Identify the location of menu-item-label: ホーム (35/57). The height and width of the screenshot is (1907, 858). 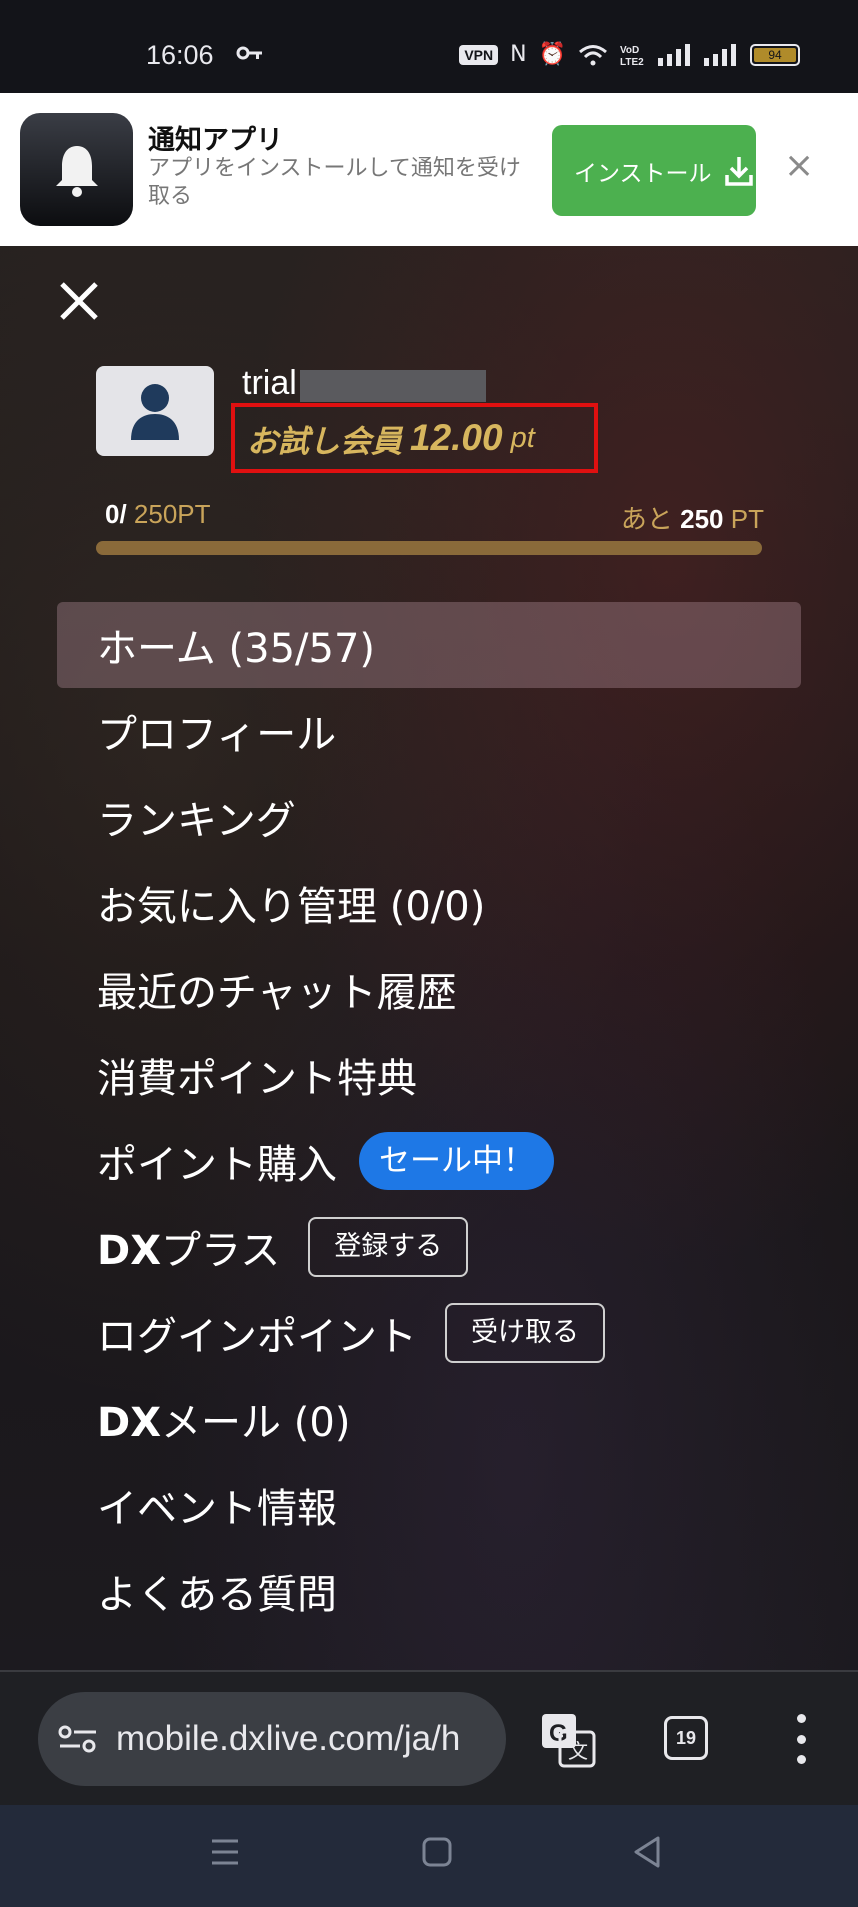
(236, 649).